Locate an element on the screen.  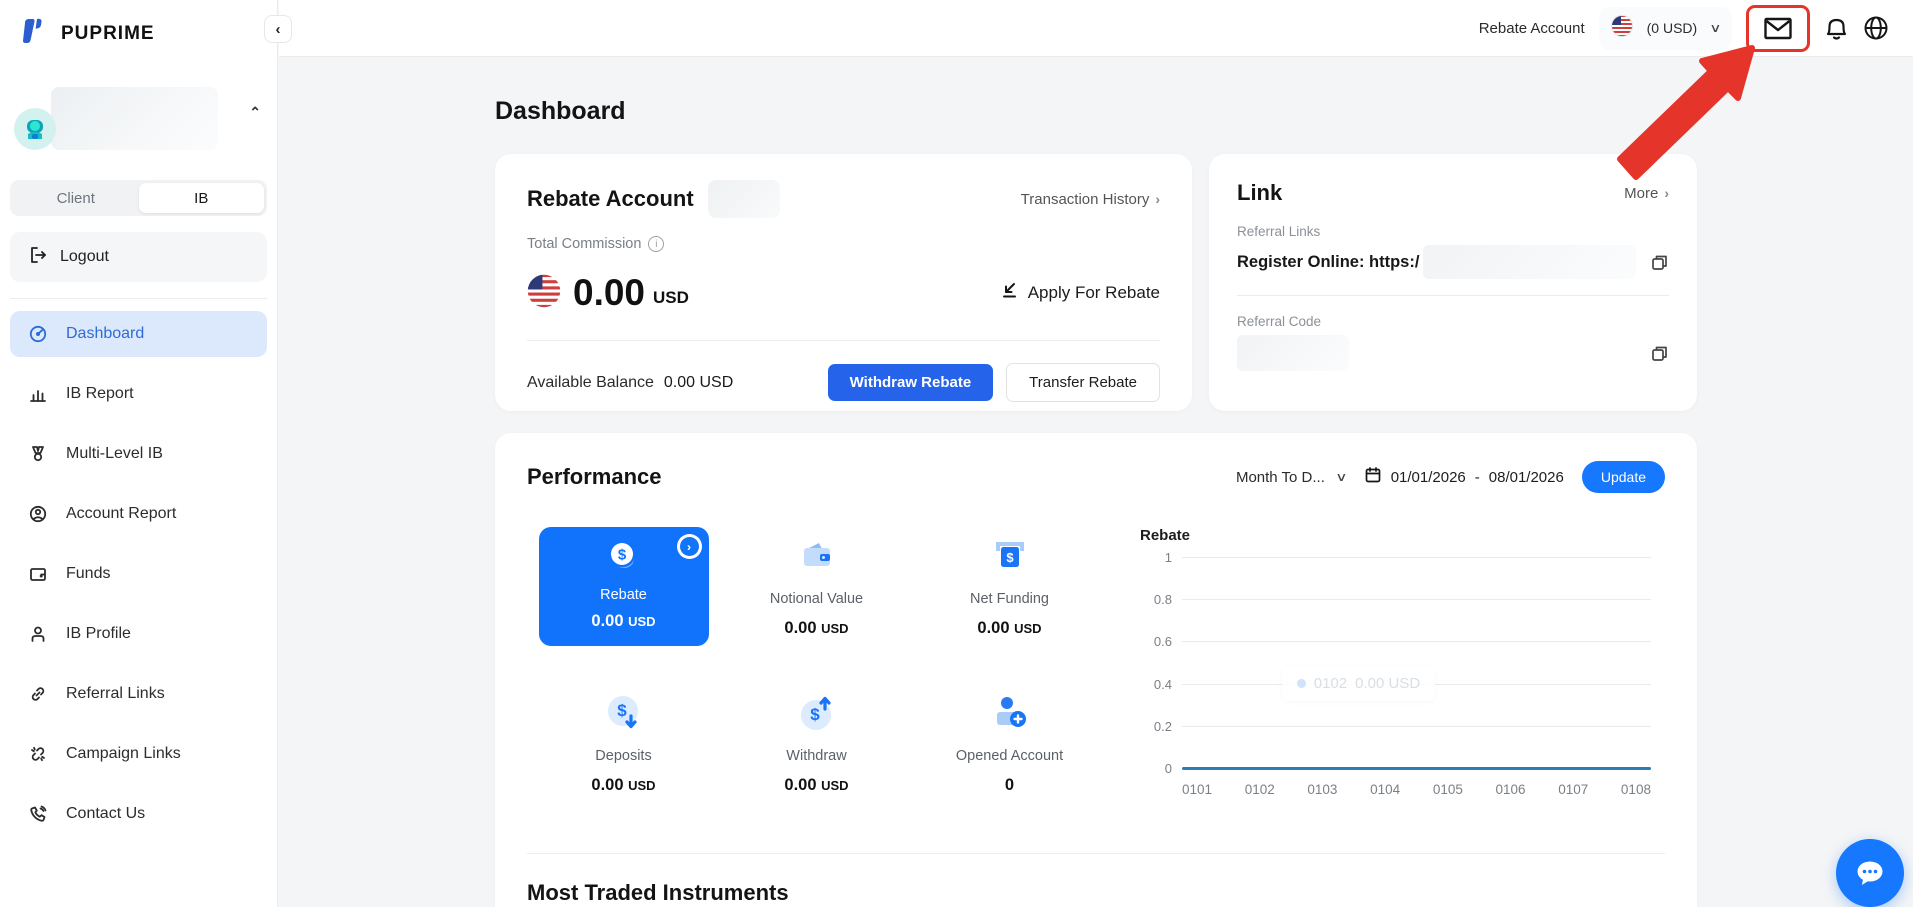
date-to: 08/01/2026 is located at coordinates (1526, 477).